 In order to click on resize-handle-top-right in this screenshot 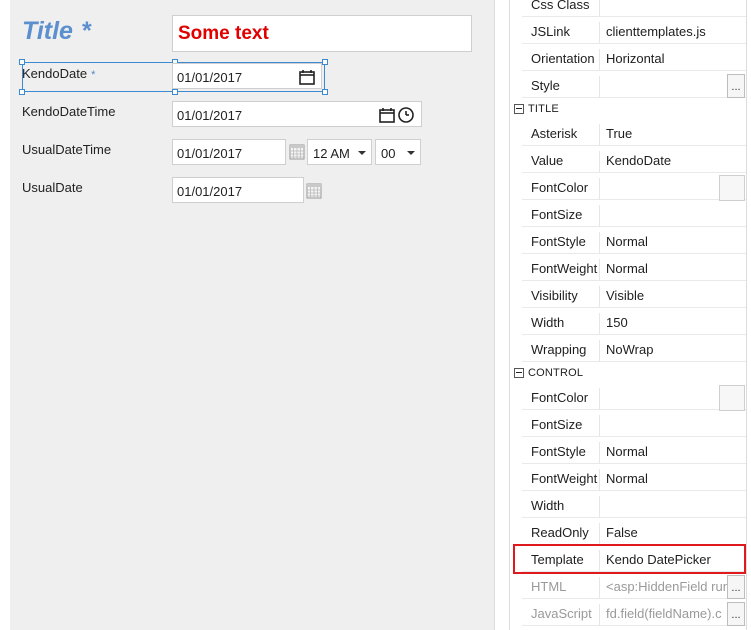, I will do `click(325, 62)`.